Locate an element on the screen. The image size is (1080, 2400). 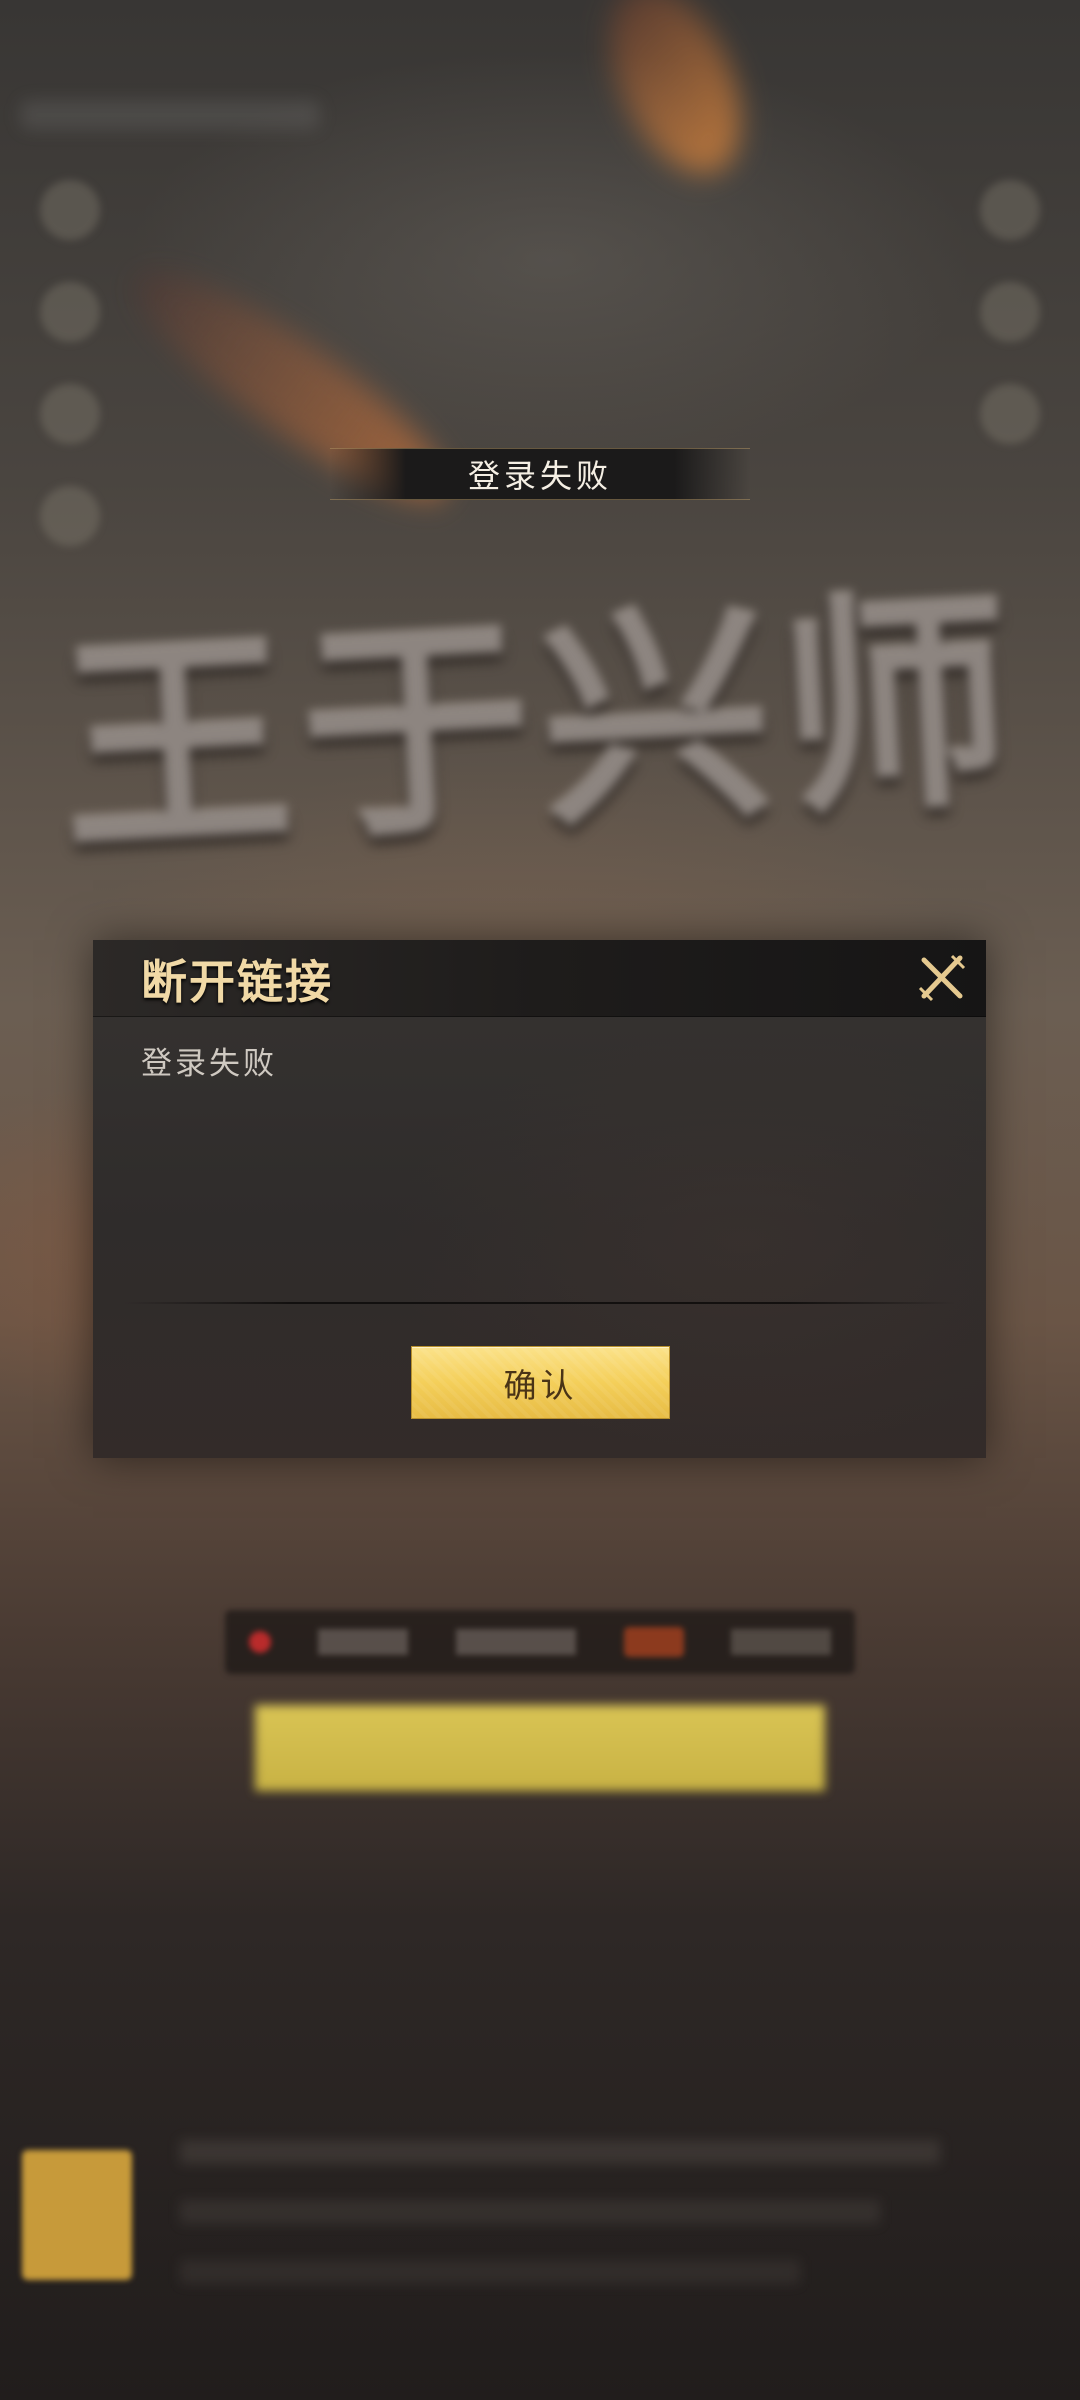
close-x-icon is located at coordinates (942, 978).